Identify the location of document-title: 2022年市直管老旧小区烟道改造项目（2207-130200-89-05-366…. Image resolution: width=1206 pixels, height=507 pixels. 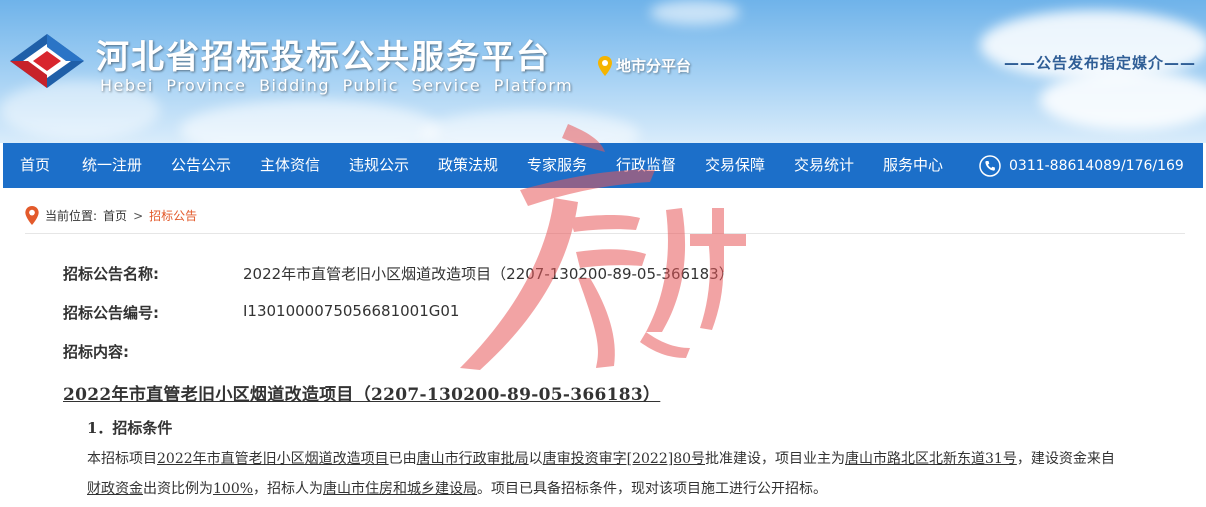
(362, 395).